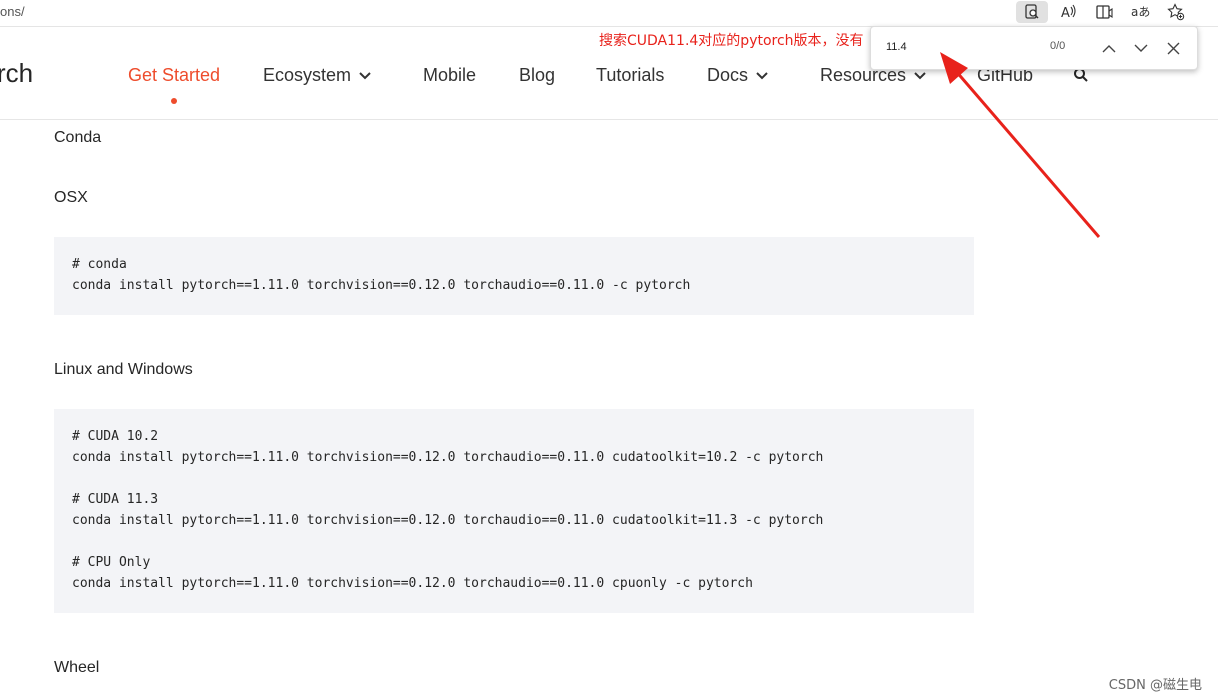 This screenshot has height=699, width=1218. I want to click on nav-docs: Docs, so click(737, 75).